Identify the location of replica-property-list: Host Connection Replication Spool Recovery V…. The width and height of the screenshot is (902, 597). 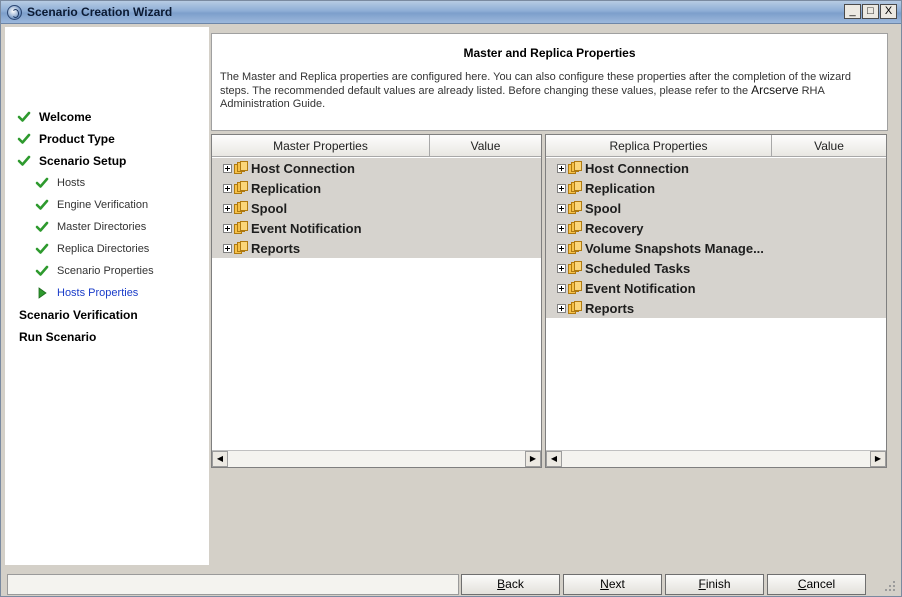
(716, 238).